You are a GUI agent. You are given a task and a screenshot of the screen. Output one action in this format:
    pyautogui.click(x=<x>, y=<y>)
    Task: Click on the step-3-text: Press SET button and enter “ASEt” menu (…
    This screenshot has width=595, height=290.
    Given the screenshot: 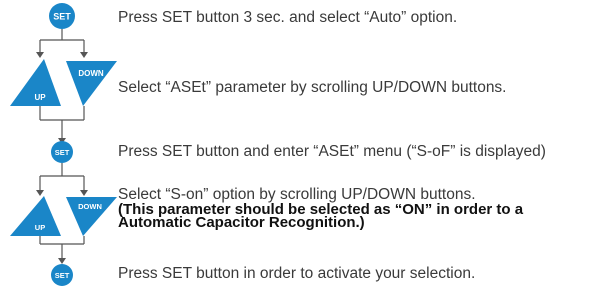 What is the action you would take?
    pyautogui.click(x=332, y=151)
    